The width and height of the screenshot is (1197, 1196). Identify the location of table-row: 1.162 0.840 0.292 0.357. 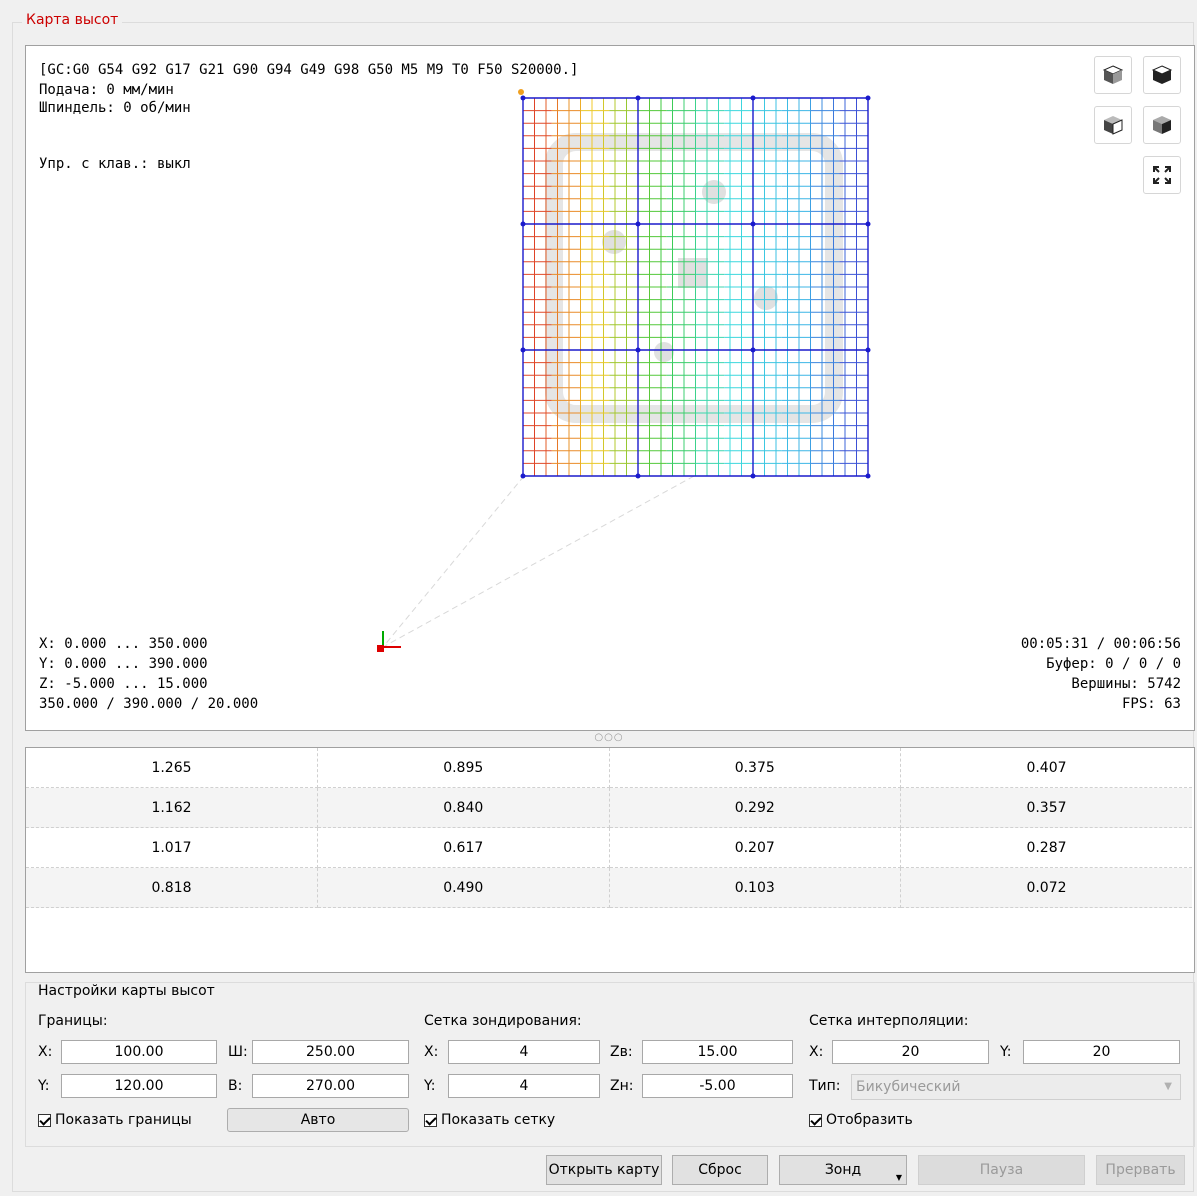
(609, 807).